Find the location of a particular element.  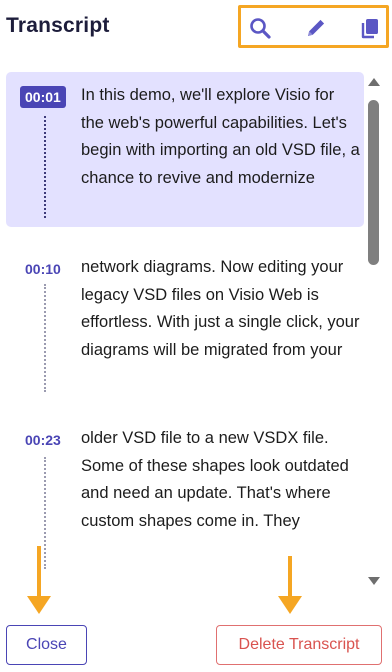

copy-button is located at coordinates (370, 28).